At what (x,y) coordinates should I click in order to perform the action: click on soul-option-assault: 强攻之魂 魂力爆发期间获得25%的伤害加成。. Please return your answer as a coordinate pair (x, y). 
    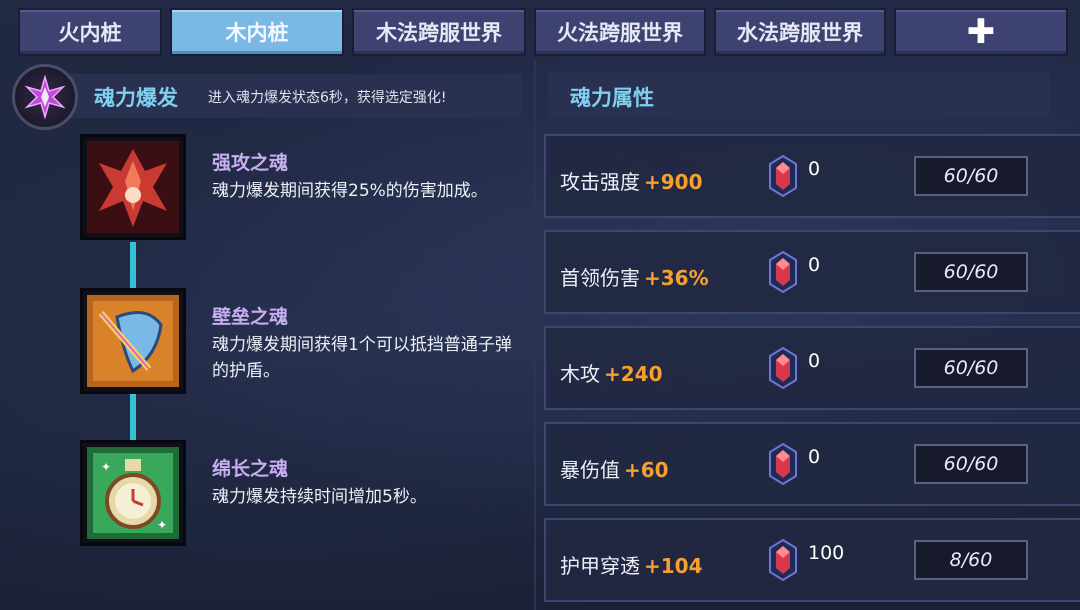
    Looking at the image, I should click on (305, 189).